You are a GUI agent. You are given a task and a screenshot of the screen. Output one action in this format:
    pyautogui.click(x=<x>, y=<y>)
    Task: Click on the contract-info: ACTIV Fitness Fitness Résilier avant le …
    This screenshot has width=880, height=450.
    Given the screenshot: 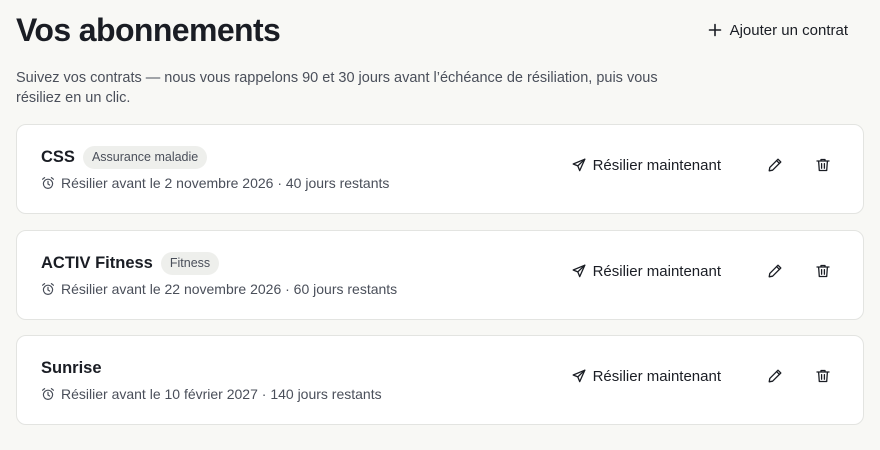 What is the action you would take?
    pyautogui.click(x=219, y=274)
    